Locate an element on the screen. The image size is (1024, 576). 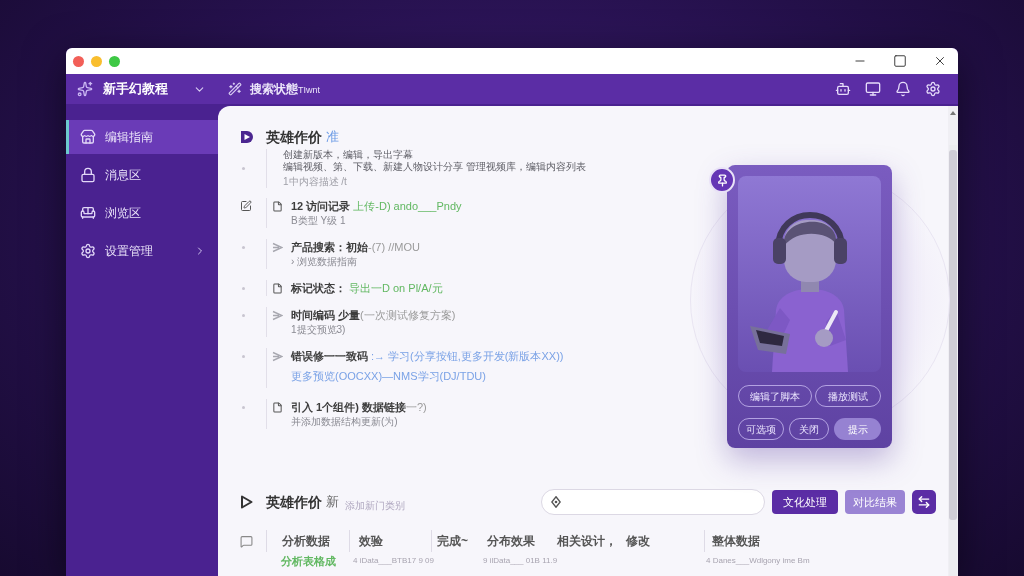
column-header: 修改 is located at coordinates (638, 541).